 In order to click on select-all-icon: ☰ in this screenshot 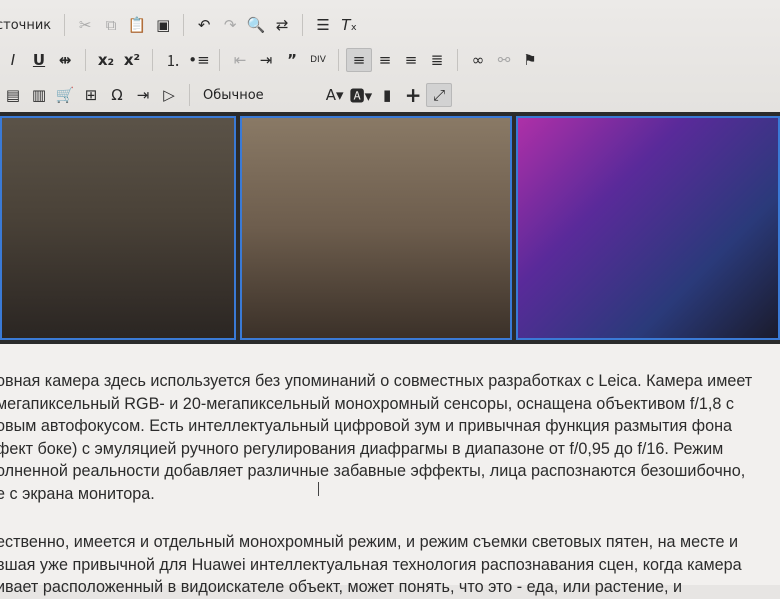, I will do `click(323, 25)`.